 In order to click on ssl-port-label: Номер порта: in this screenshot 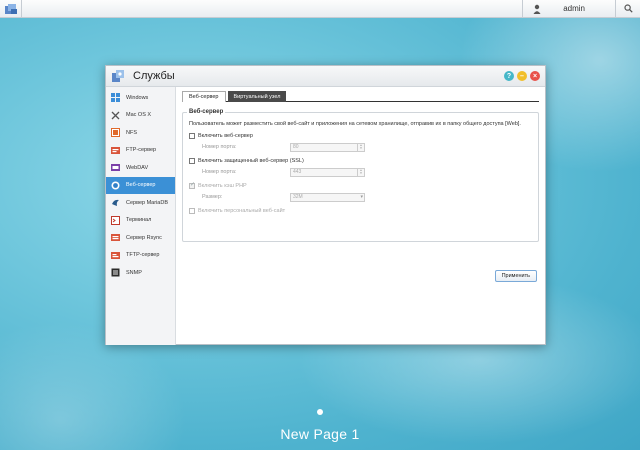, I will do `click(219, 172)`.